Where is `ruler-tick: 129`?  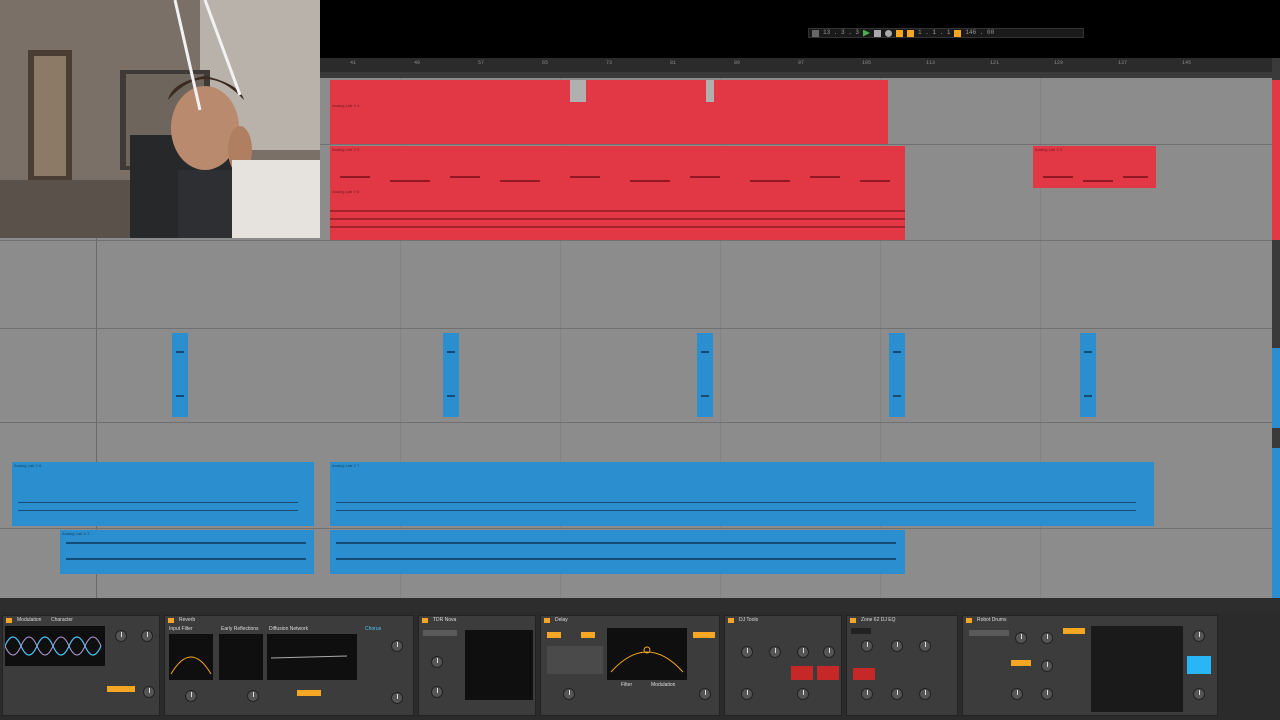
ruler-tick: 129 is located at coordinates (1059, 63).